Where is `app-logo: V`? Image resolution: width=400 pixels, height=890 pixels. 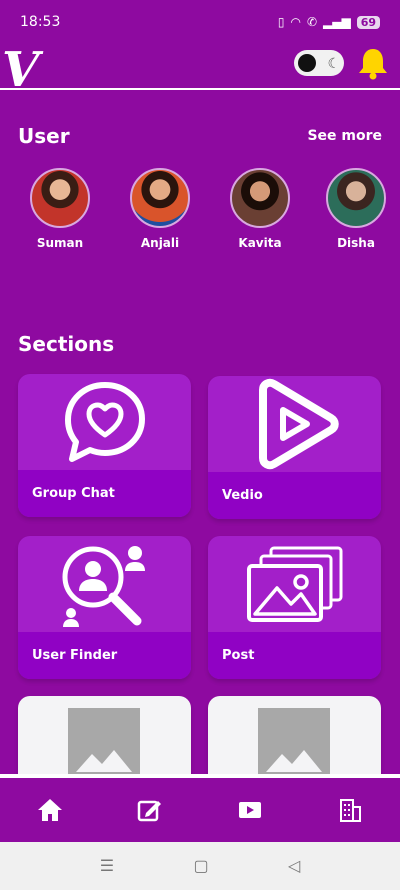 app-logo: V is located at coordinates (20, 70).